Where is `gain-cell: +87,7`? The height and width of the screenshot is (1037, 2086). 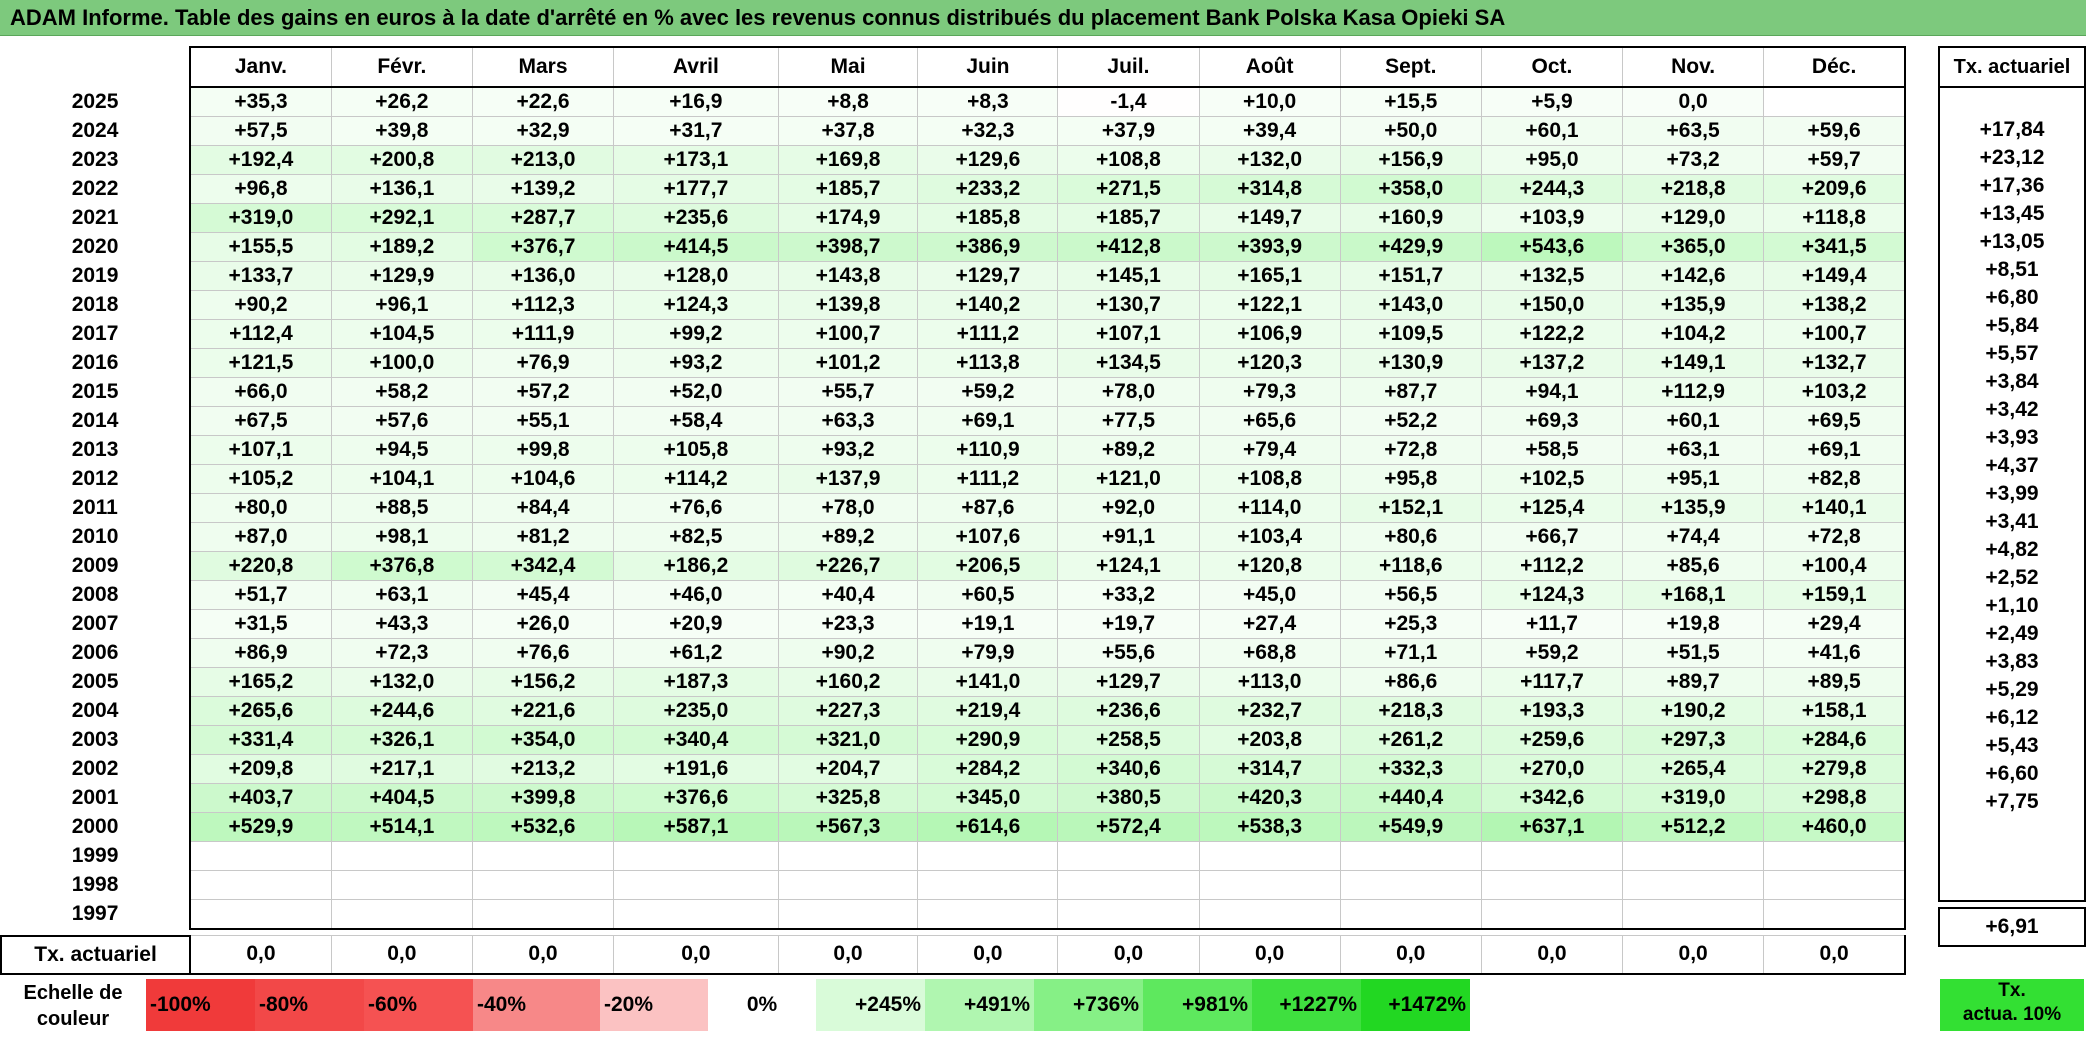 gain-cell: +87,7 is located at coordinates (1410, 392).